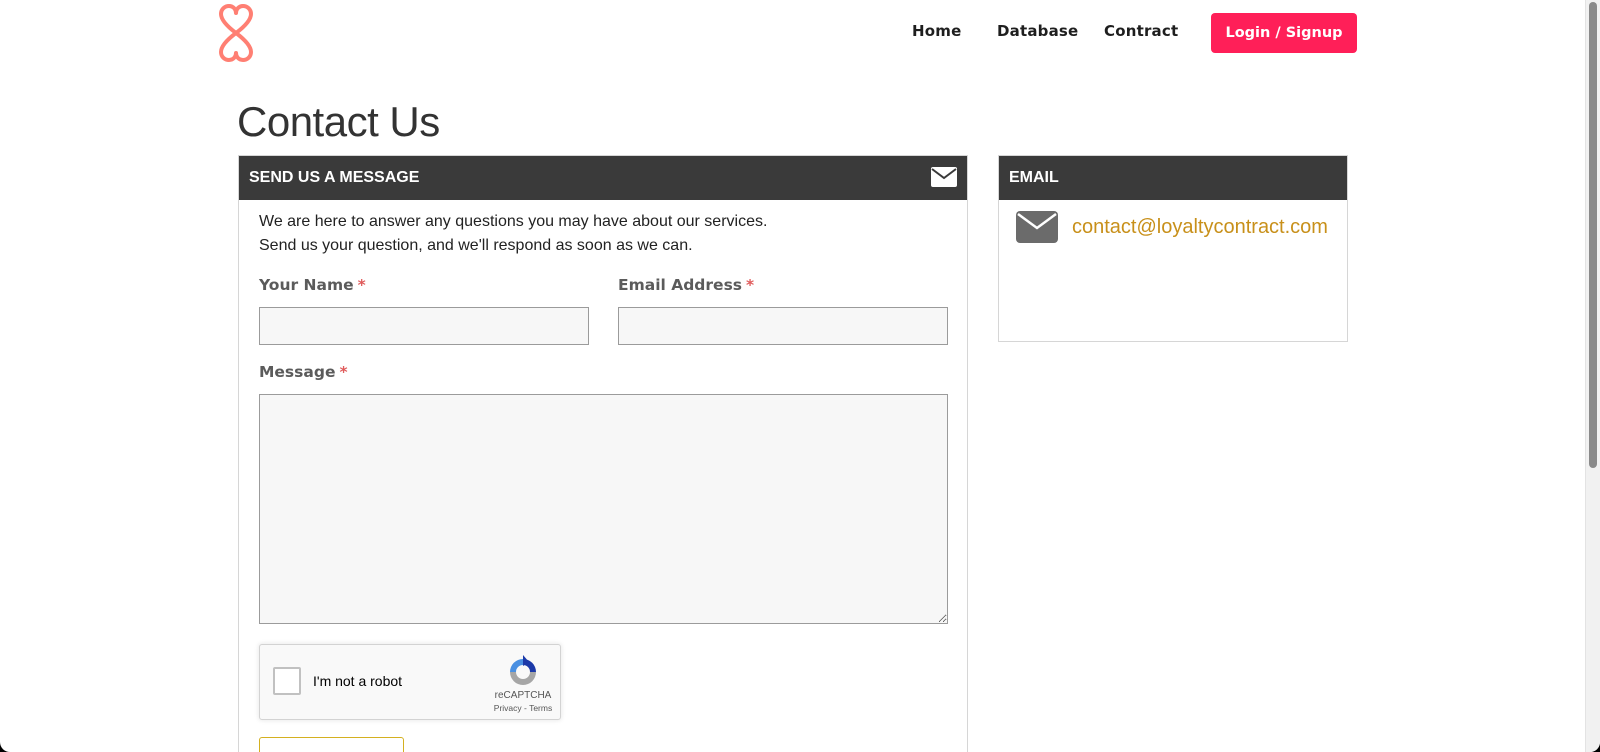 The width and height of the screenshot is (1600, 752). What do you see at coordinates (1284, 33) in the screenshot?
I see `login-signup-button: Login / Signup` at bounding box center [1284, 33].